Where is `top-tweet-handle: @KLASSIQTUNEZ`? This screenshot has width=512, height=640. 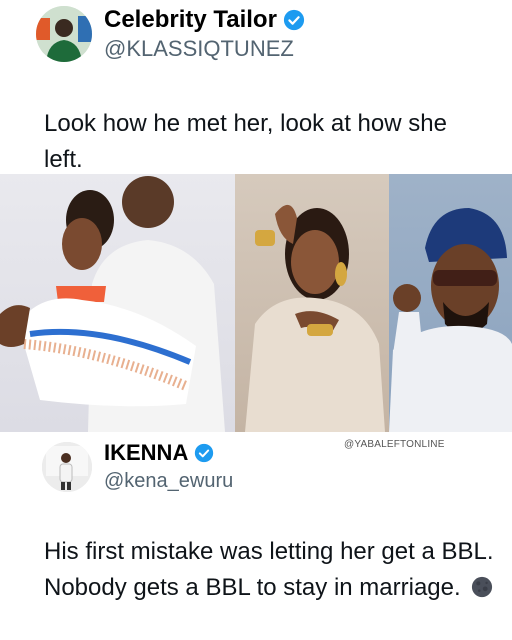
top-tweet-handle: @KLASSIQTUNEZ is located at coordinates (204, 49).